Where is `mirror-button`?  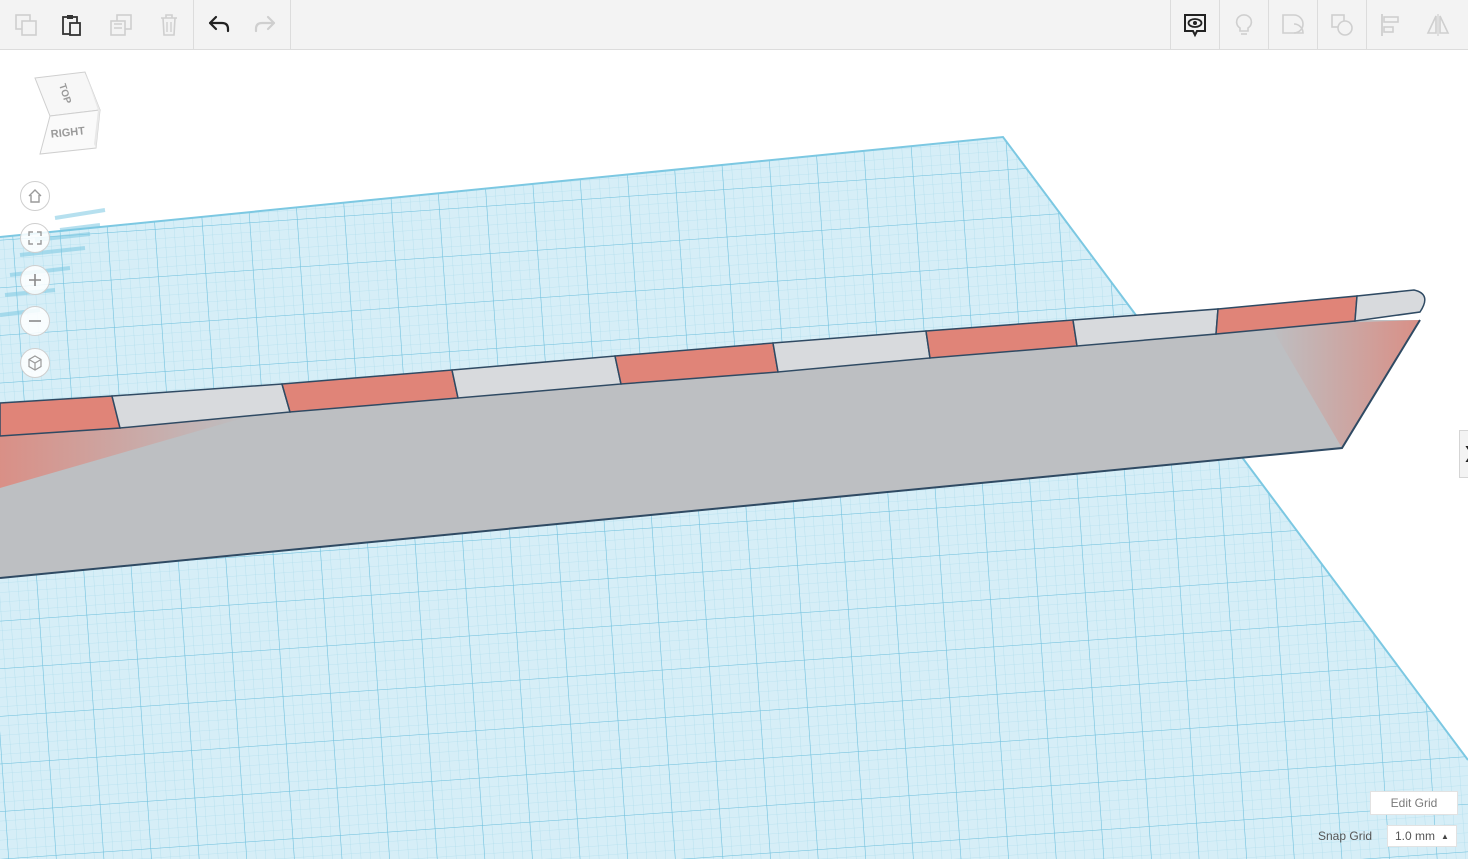
mirror-button is located at coordinates (1438, 25).